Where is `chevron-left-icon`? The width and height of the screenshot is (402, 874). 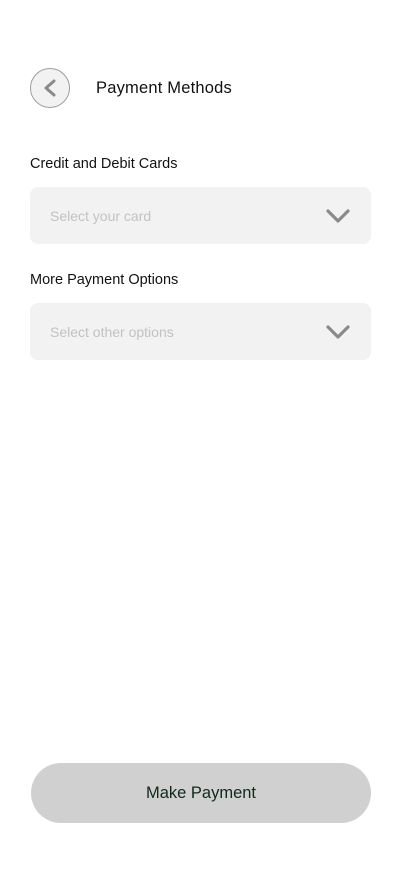 chevron-left-icon is located at coordinates (50, 88).